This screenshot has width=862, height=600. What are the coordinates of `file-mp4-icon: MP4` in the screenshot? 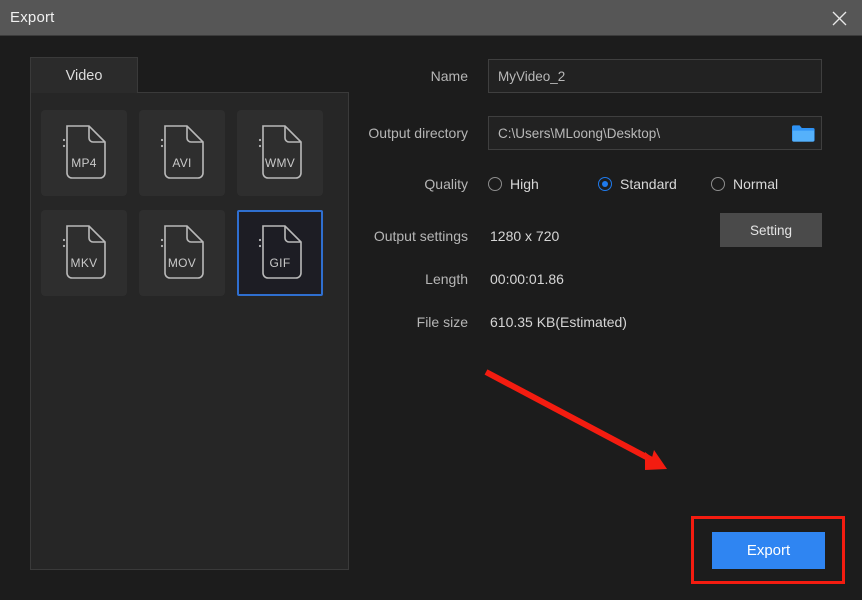 It's located at (84, 153).